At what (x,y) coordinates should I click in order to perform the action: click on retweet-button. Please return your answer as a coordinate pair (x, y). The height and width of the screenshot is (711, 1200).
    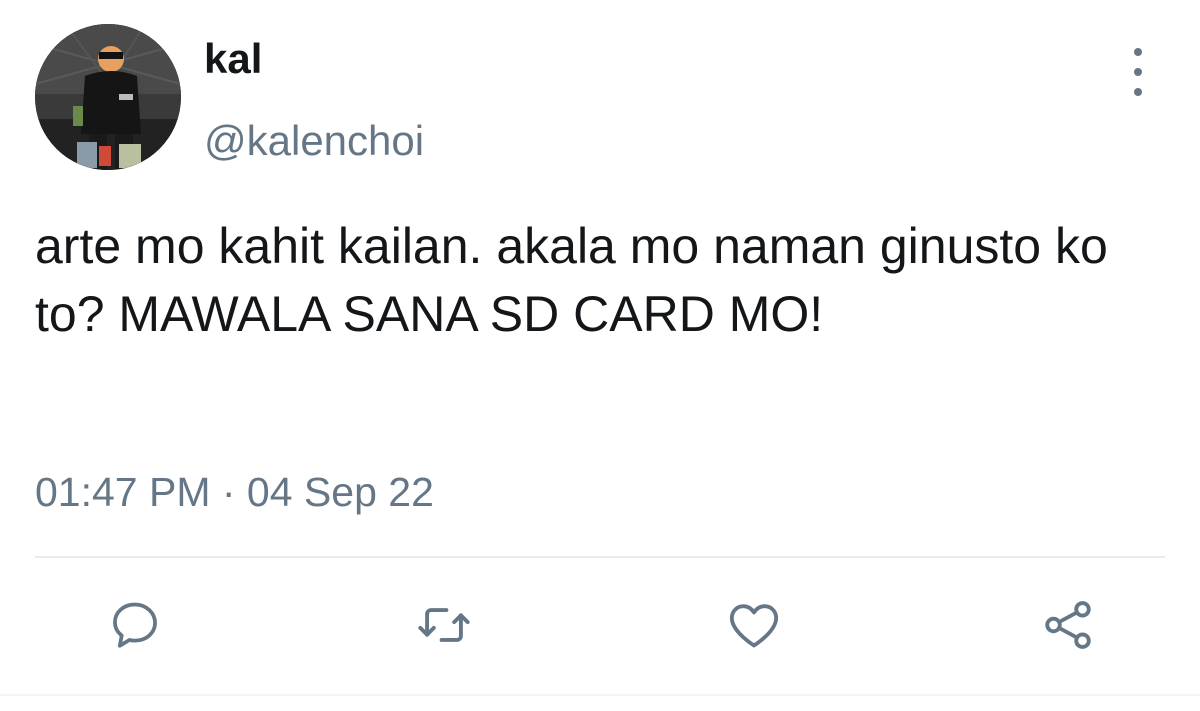
    Looking at the image, I should click on (444, 625).